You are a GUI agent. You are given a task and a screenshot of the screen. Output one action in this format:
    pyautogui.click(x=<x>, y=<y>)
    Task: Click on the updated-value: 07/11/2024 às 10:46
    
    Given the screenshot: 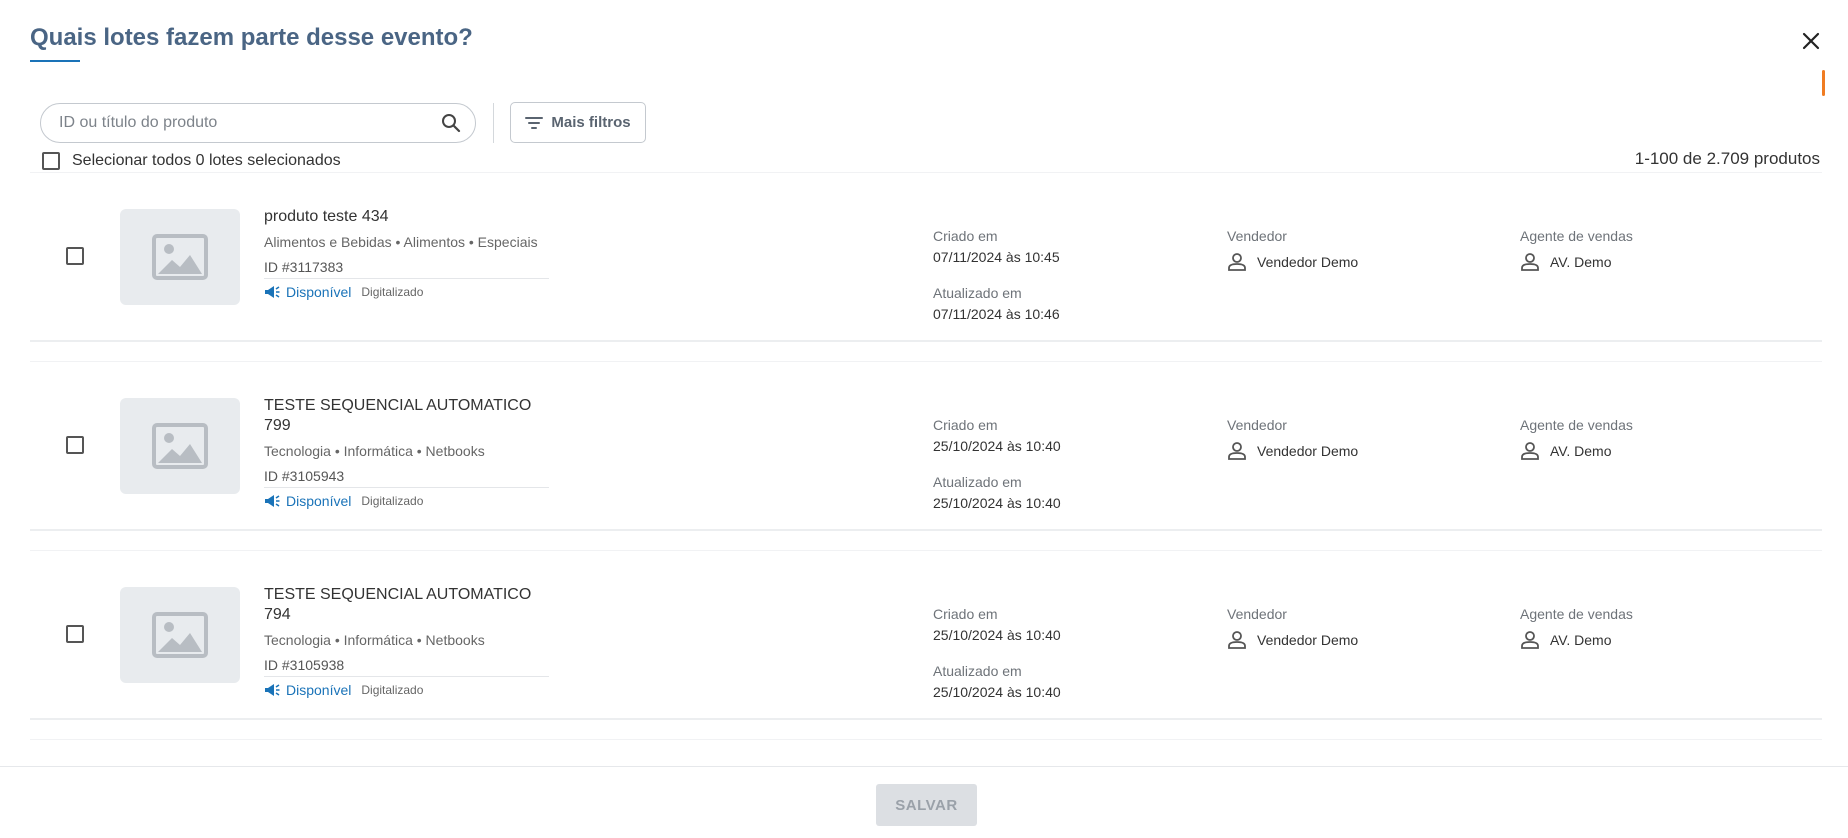 What is the action you would take?
    pyautogui.click(x=996, y=314)
    